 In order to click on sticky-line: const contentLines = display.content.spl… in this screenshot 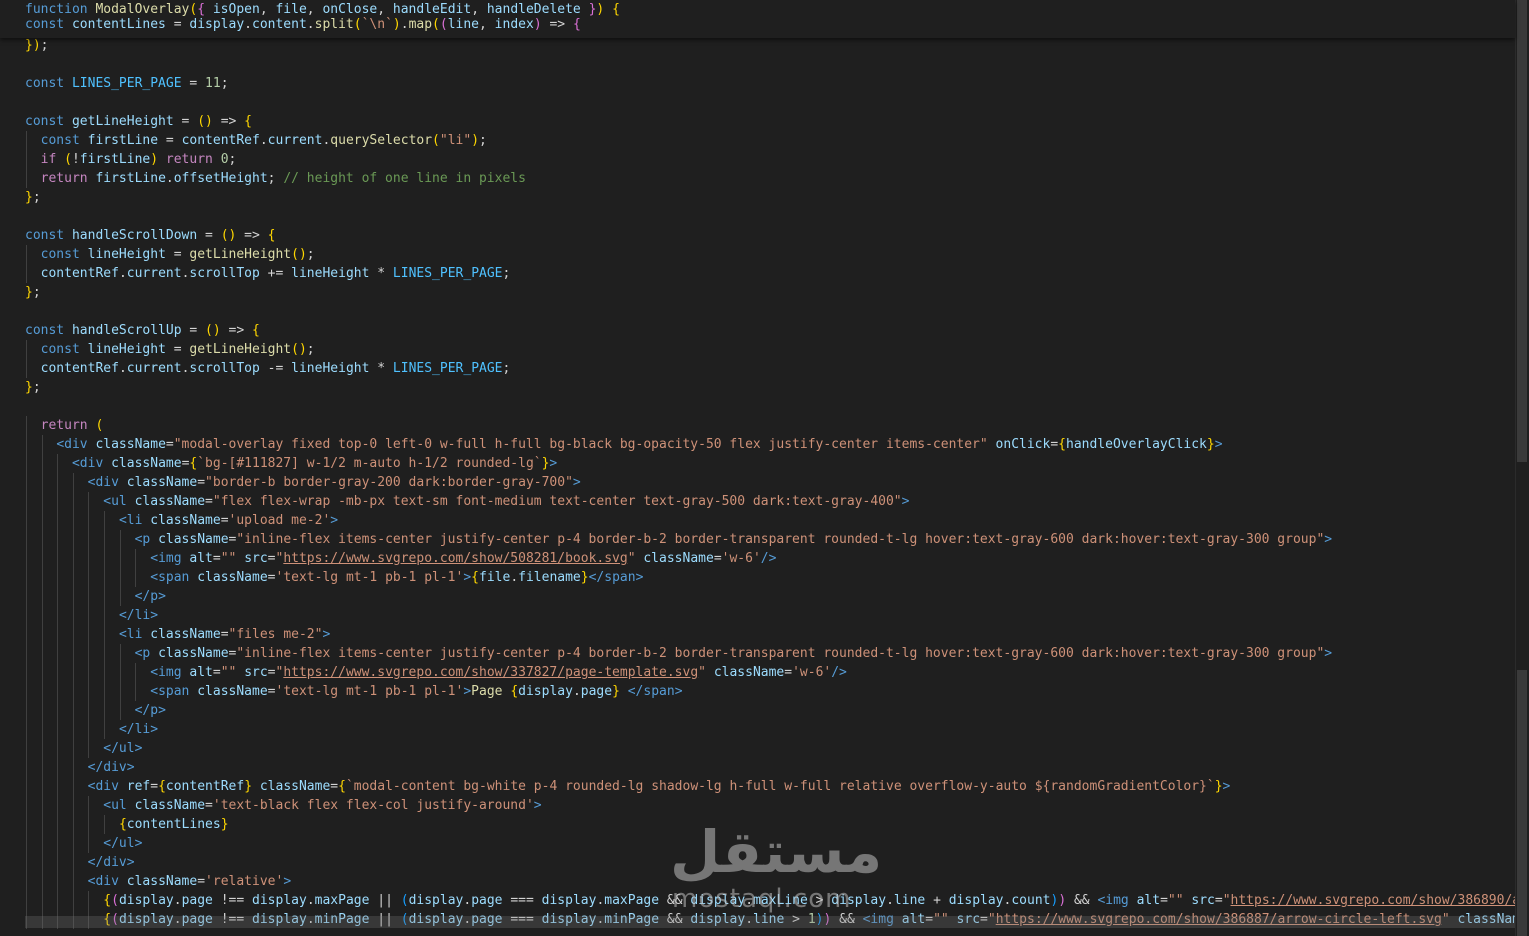, I will do `click(303, 24)`.